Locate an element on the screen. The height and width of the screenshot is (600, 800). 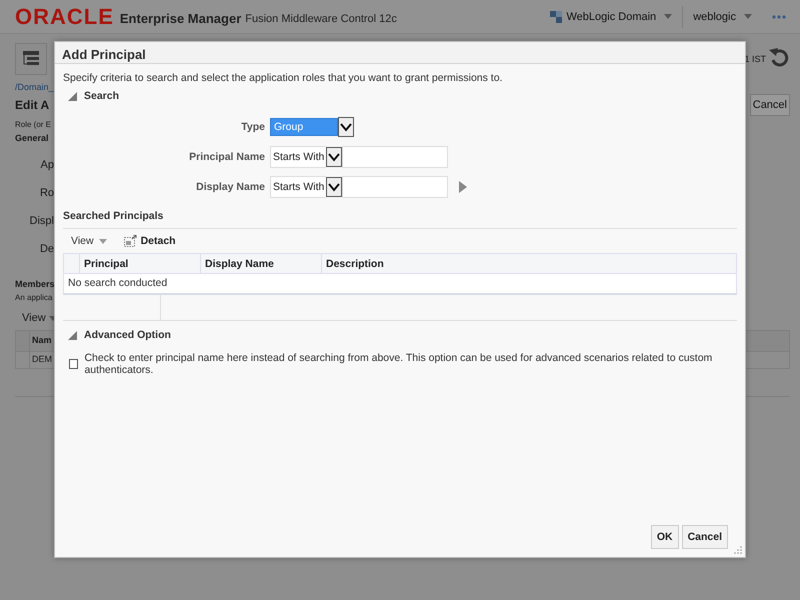
resize-grip-icon is located at coordinates (738, 550).